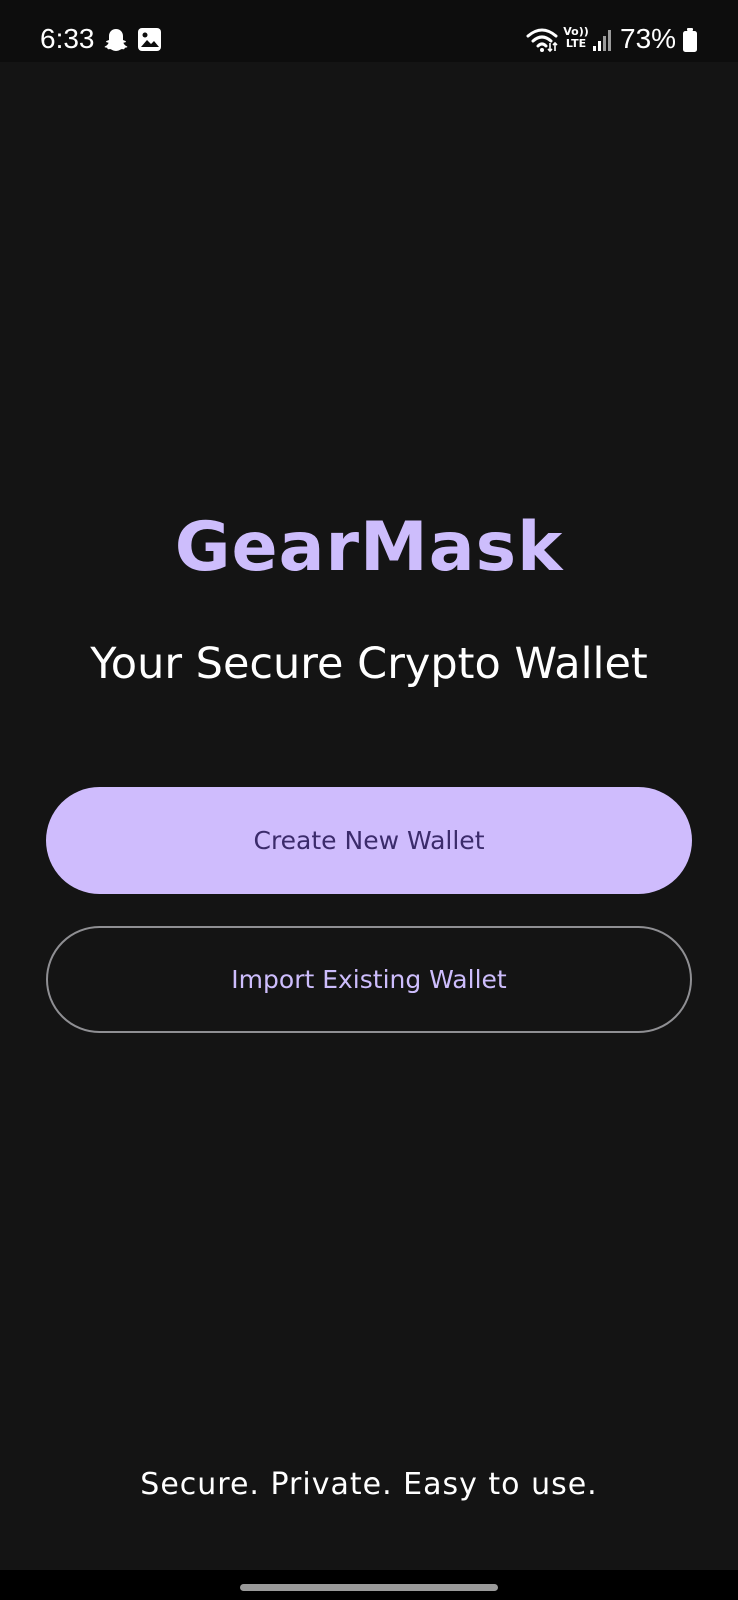  What do you see at coordinates (369, 1587) in the screenshot?
I see `home-indicator` at bounding box center [369, 1587].